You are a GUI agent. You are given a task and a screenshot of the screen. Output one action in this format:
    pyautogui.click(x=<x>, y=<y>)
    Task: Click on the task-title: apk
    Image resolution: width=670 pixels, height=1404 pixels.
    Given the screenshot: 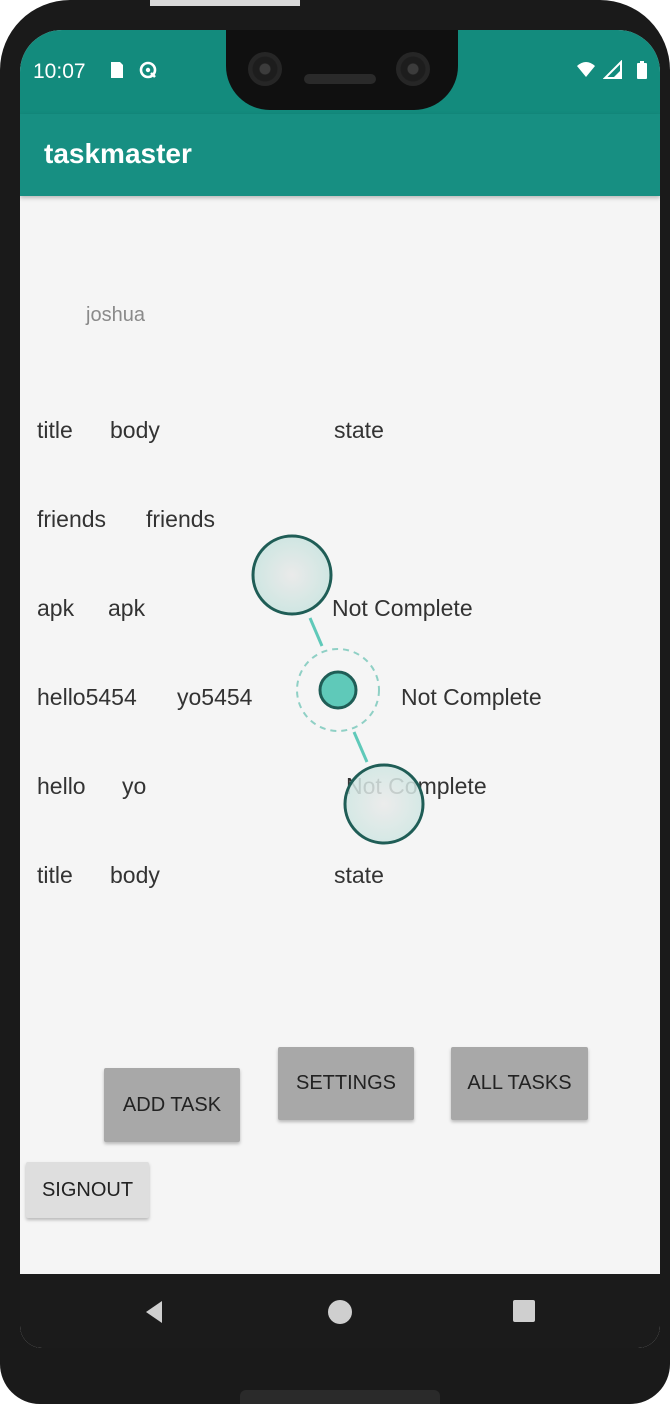 What is the action you would take?
    pyautogui.click(x=56, y=608)
    